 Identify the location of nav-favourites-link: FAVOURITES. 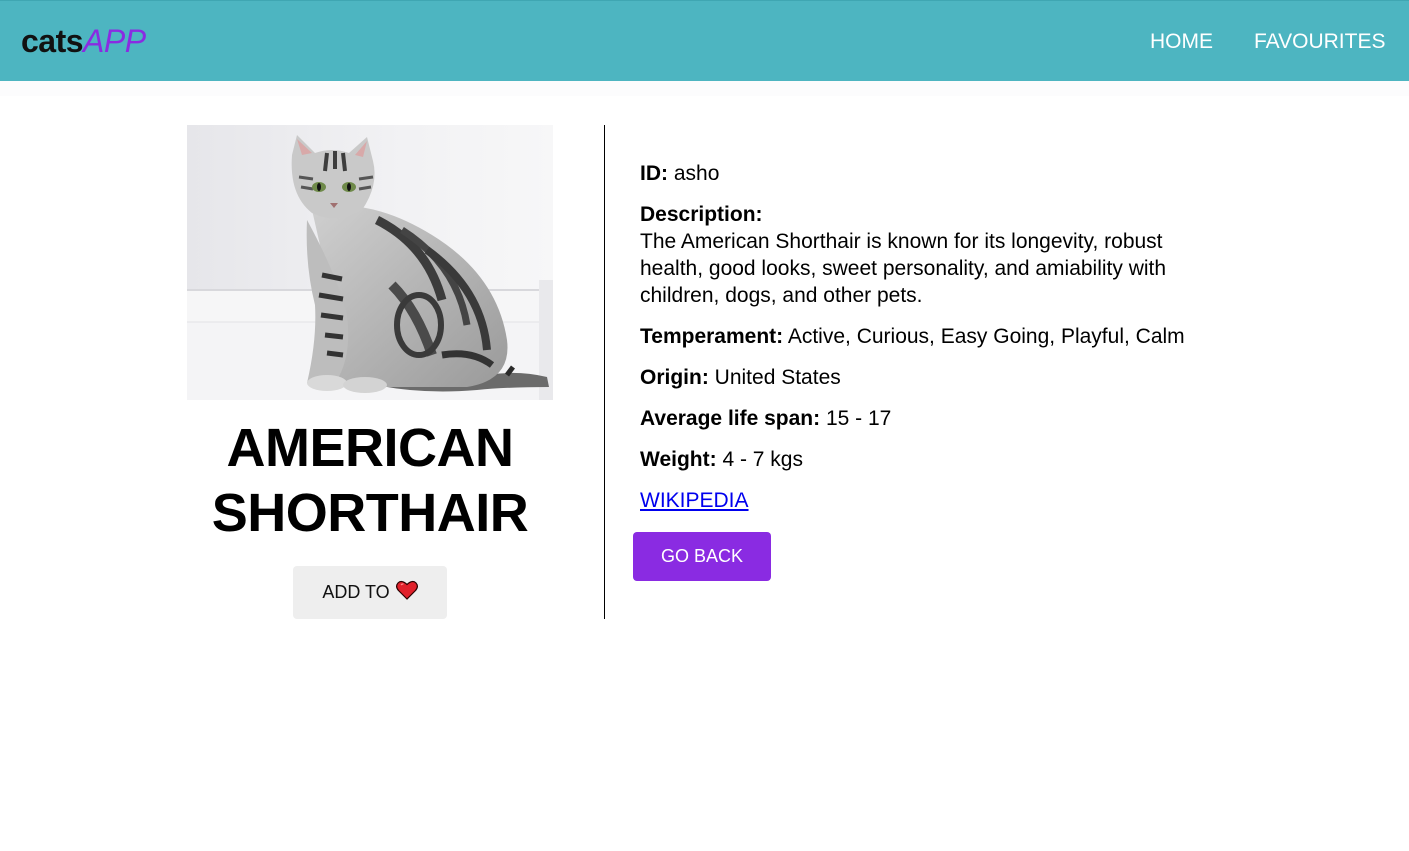
(1319, 42).